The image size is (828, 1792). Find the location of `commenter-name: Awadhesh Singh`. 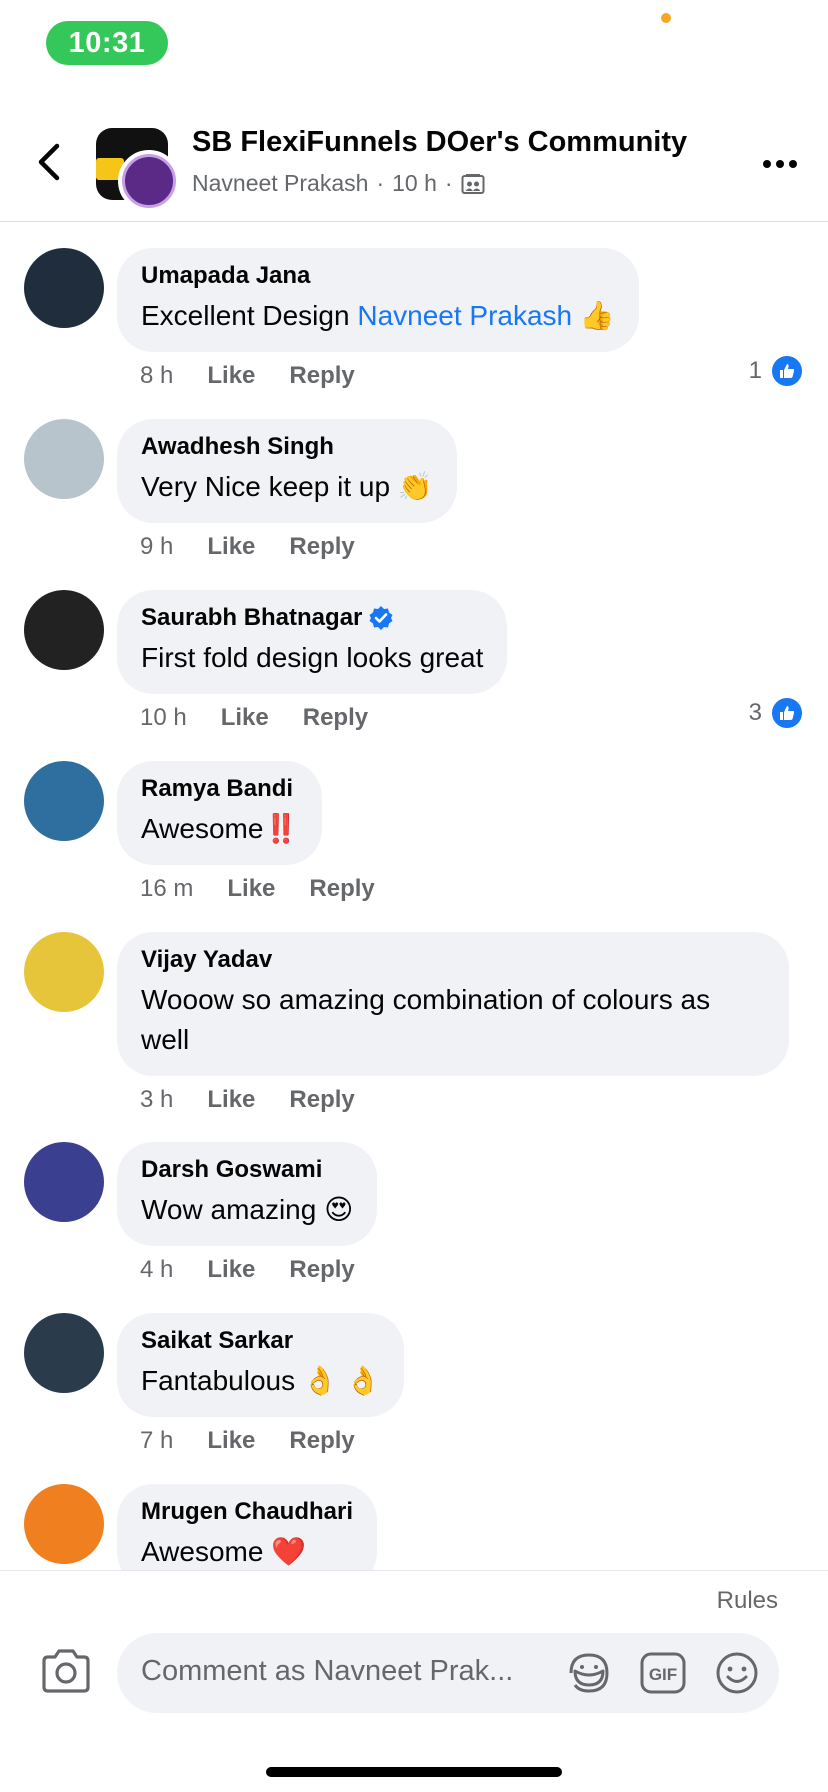

commenter-name: Awadhesh Singh is located at coordinates (287, 447).